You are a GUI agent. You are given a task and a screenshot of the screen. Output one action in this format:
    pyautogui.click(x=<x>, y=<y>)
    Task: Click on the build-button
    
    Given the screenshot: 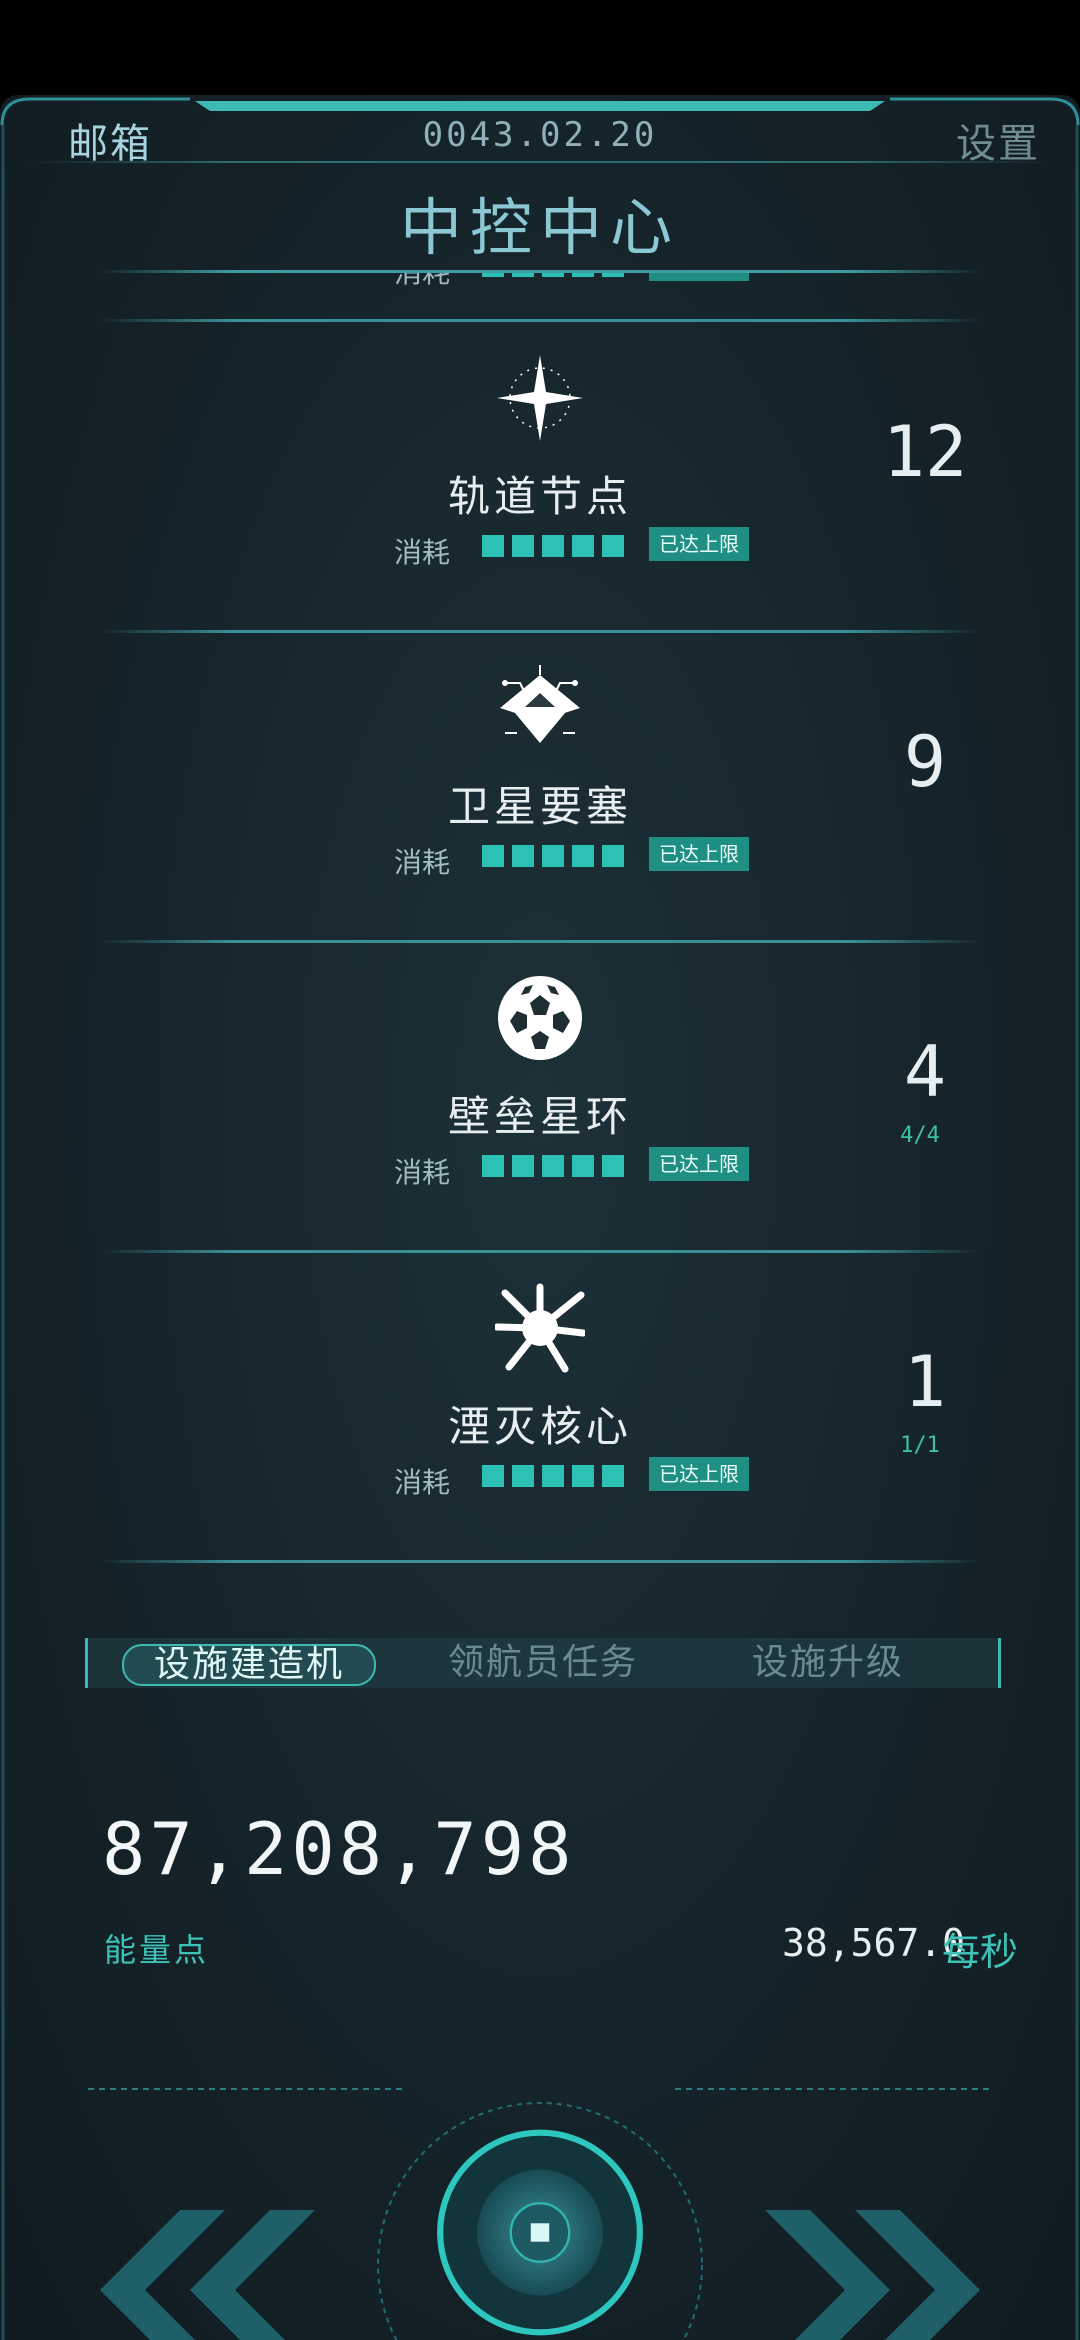 What is the action you would take?
    pyautogui.click(x=540, y=2232)
    